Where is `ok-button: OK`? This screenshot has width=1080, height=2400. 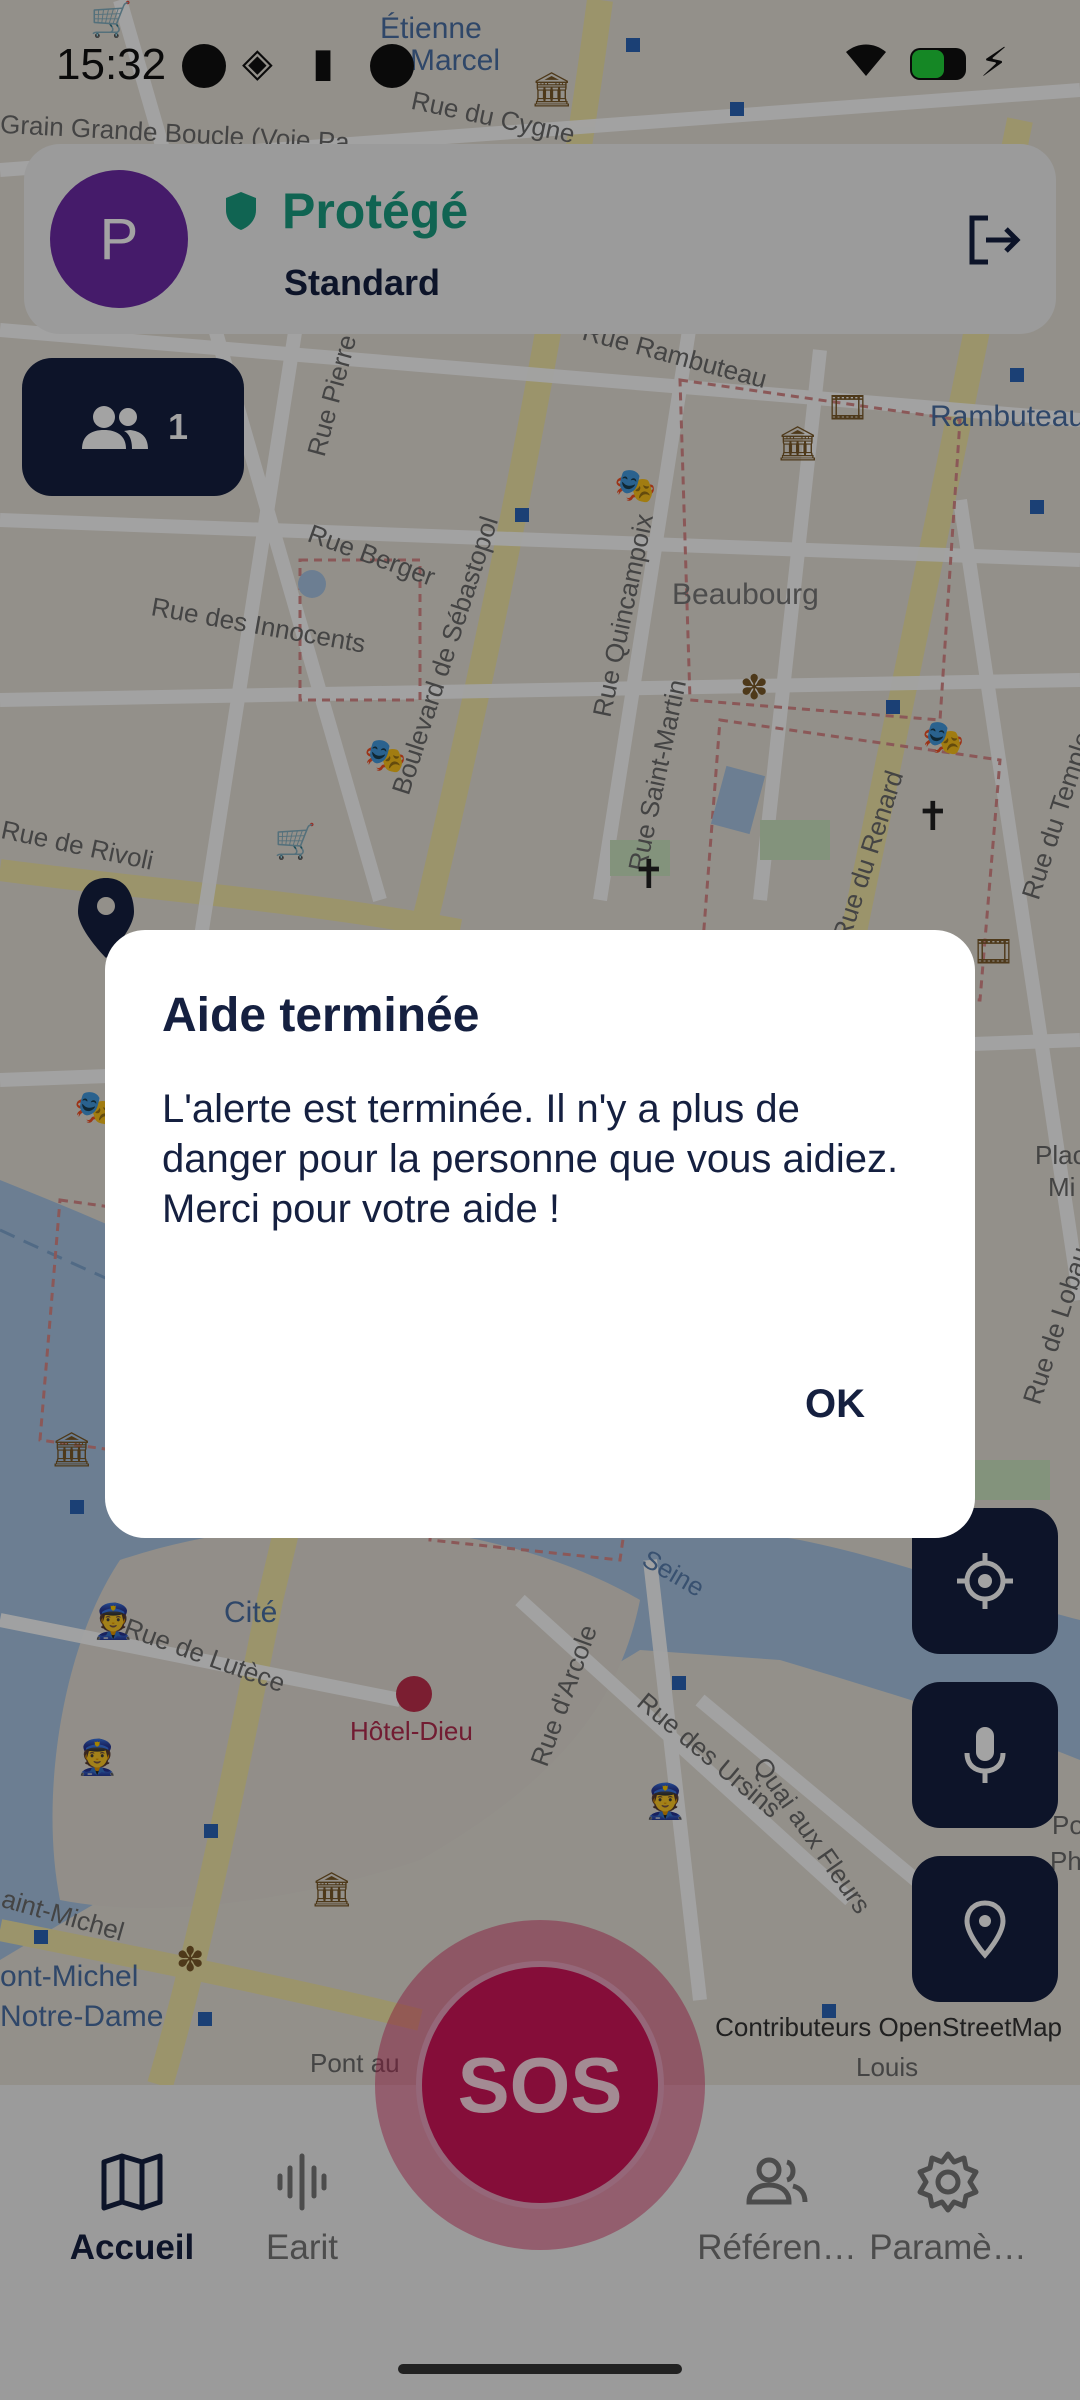
ok-button: OK is located at coordinates (835, 1404).